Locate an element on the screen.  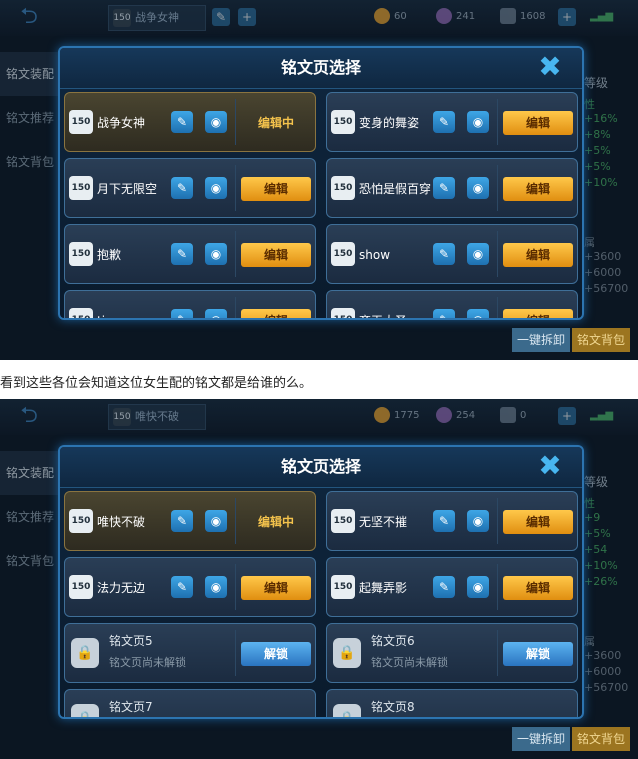
coupon-counter: 1608 is located at coordinates (522, 17).